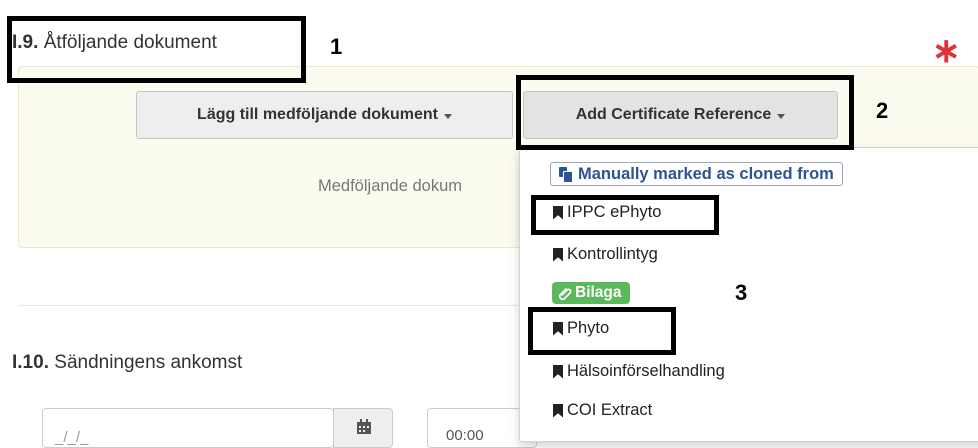  What do you see at coordinates (317, 114) in the screenshot?
I see `add-accompanying-document-label: Lägg till medföljande dokument` at bounding box center [317, 114].